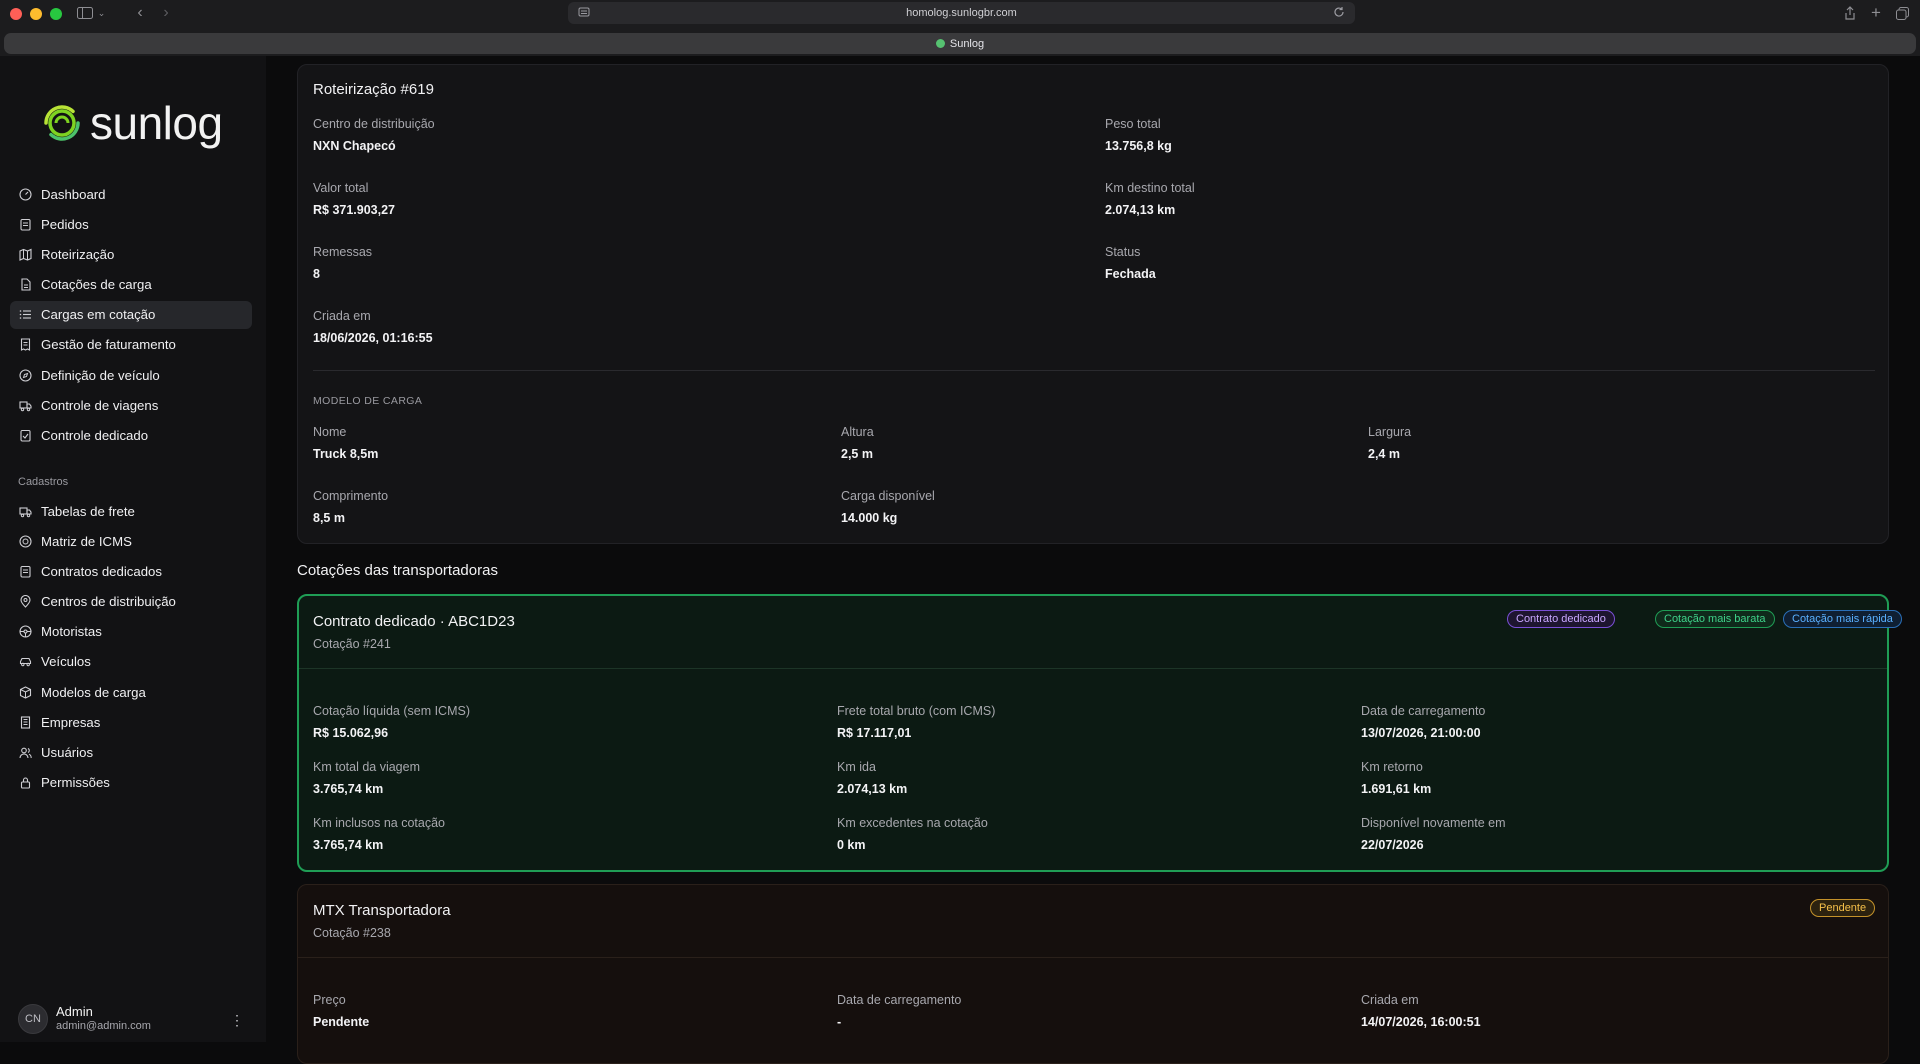  Describe the element at coordinates (25, 541) in the screenshot. I see `target-icon` at that location.